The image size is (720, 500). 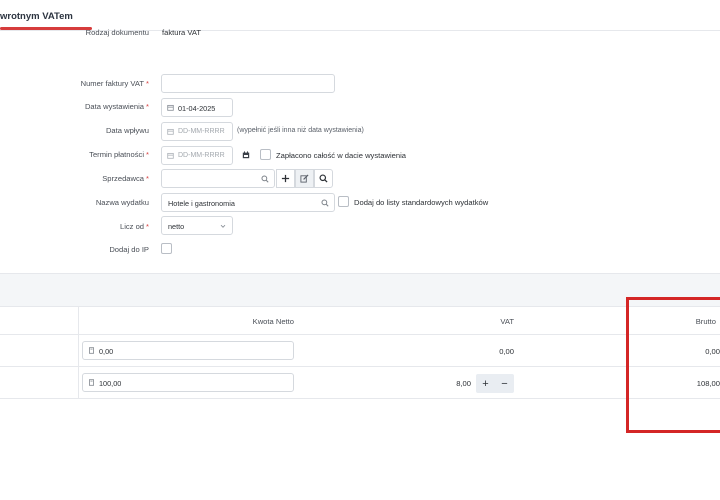 What do you see at coordinates (129, 249) in the screenshot?
I see `add-to-ip-label: Dodaj do IP` at bounding box center [129, 249].